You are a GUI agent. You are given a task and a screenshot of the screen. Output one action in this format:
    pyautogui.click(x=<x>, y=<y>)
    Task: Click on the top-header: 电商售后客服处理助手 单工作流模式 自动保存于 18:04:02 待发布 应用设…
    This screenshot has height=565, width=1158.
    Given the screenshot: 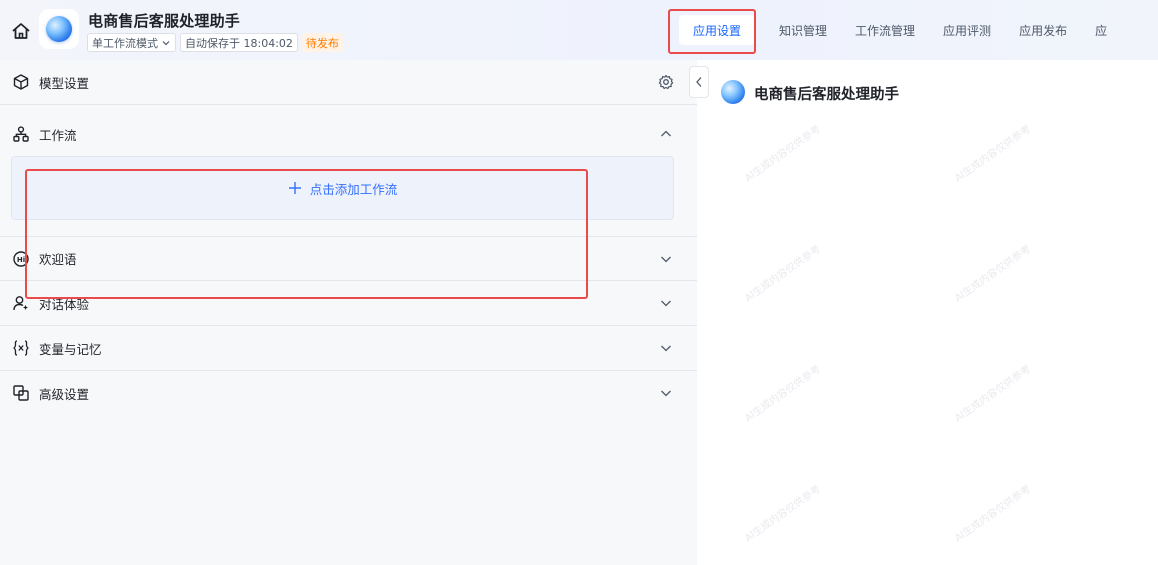 What is the action you would take?
    pyautogui.click(x=579, y=30)
    